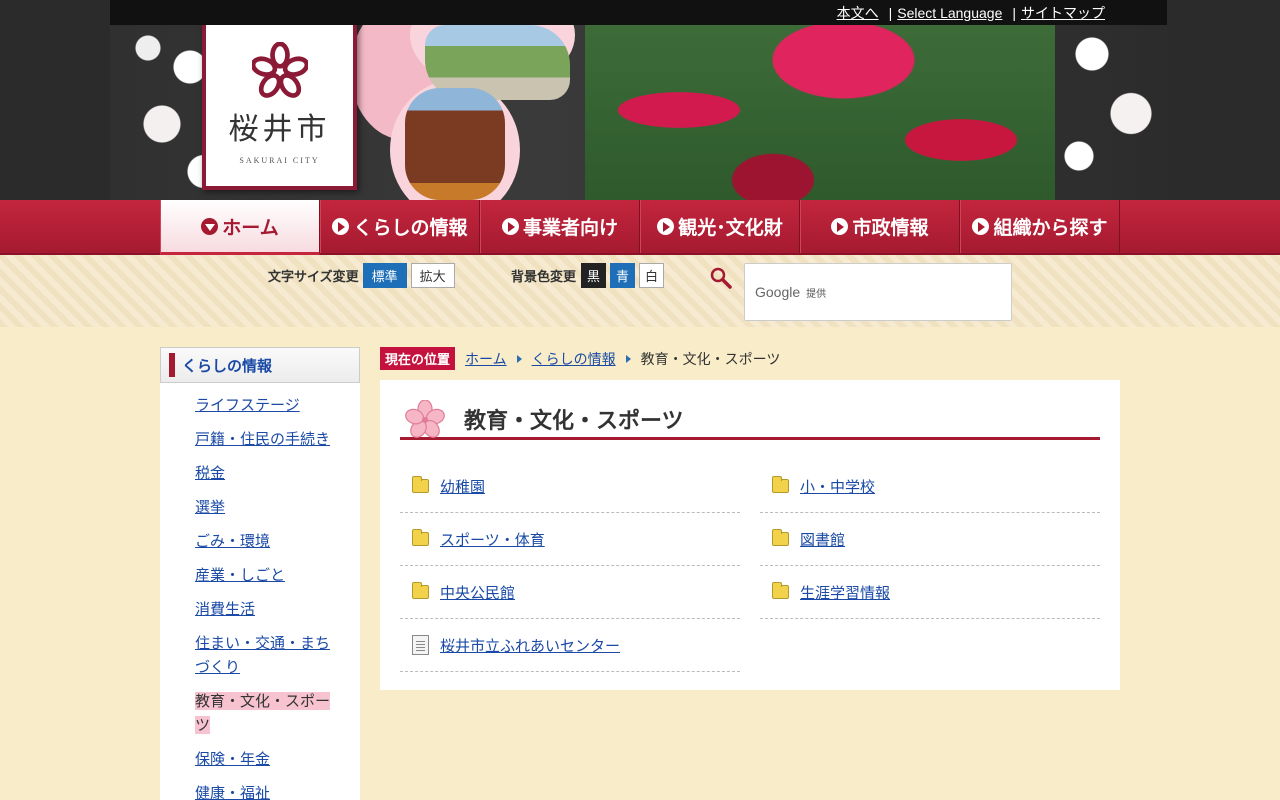  Describe the element at coordinates (262, 439) in the screenshot. I see `sidebar-link: 戸籍・住民の手続き` at that location.